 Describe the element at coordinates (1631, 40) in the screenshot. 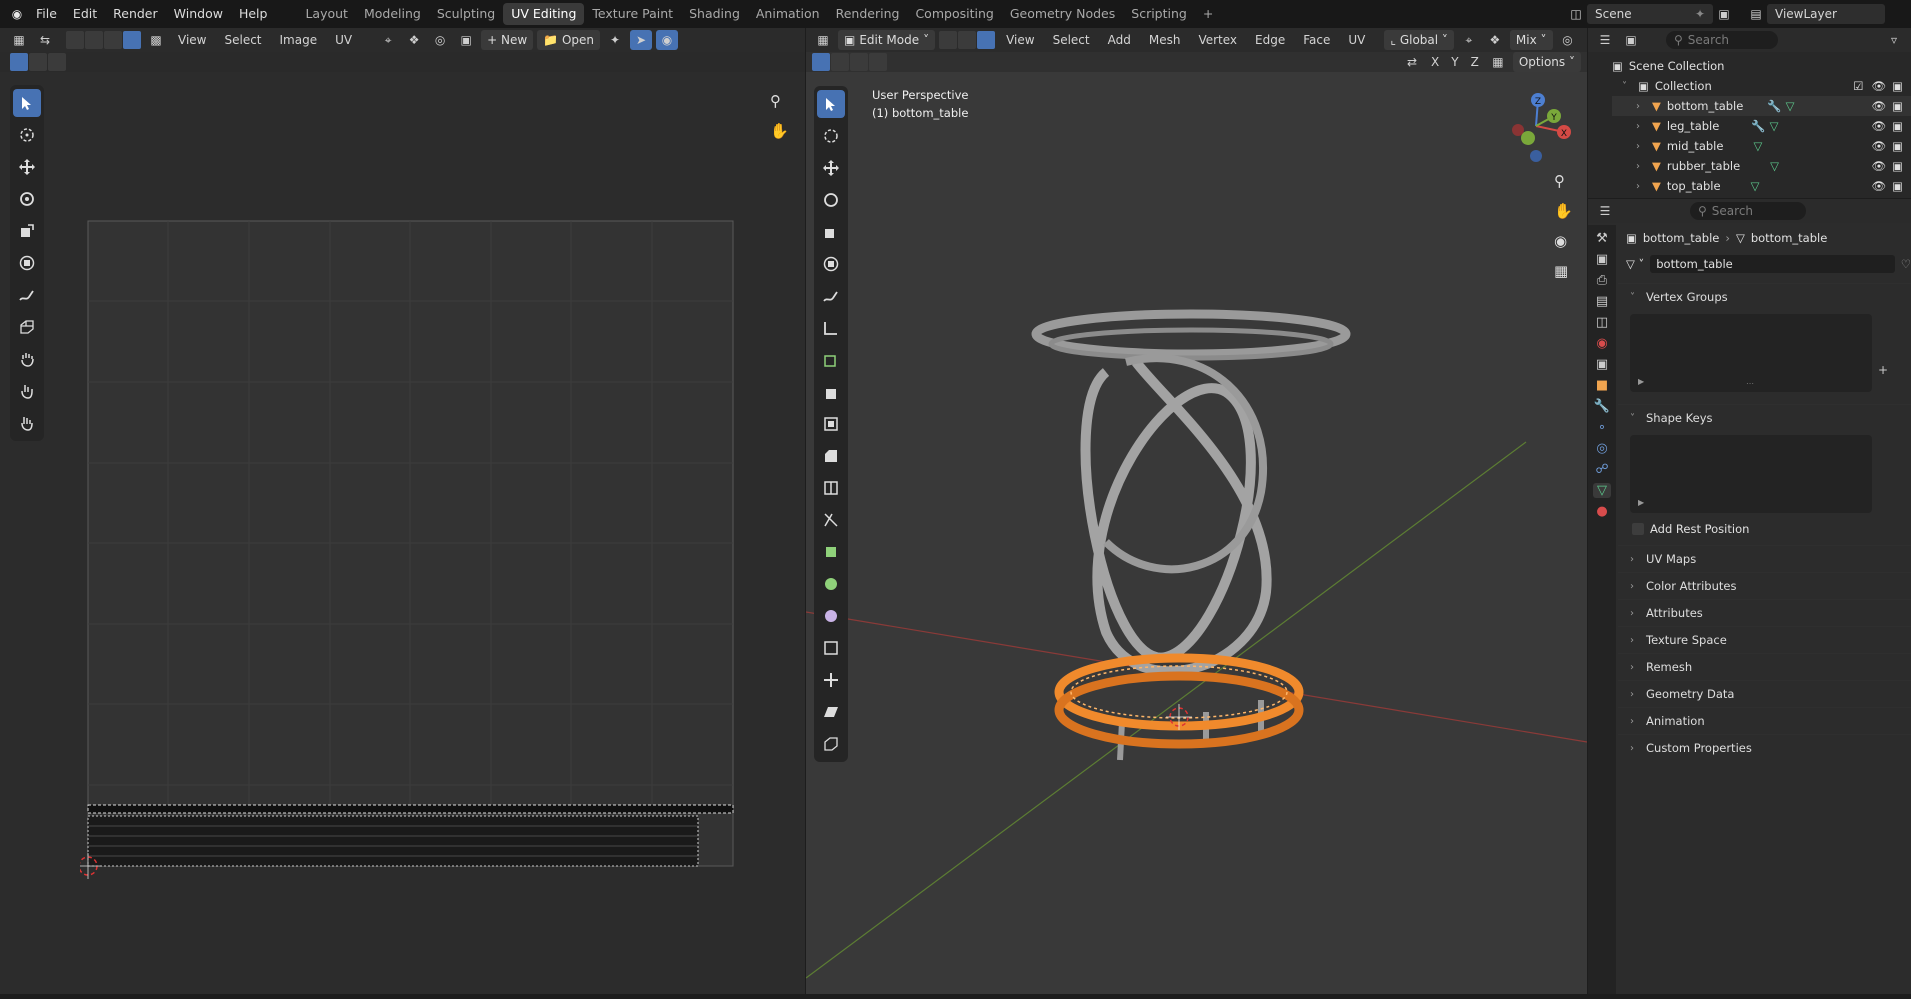

I see `display-mode-icon: ▣` at that location.